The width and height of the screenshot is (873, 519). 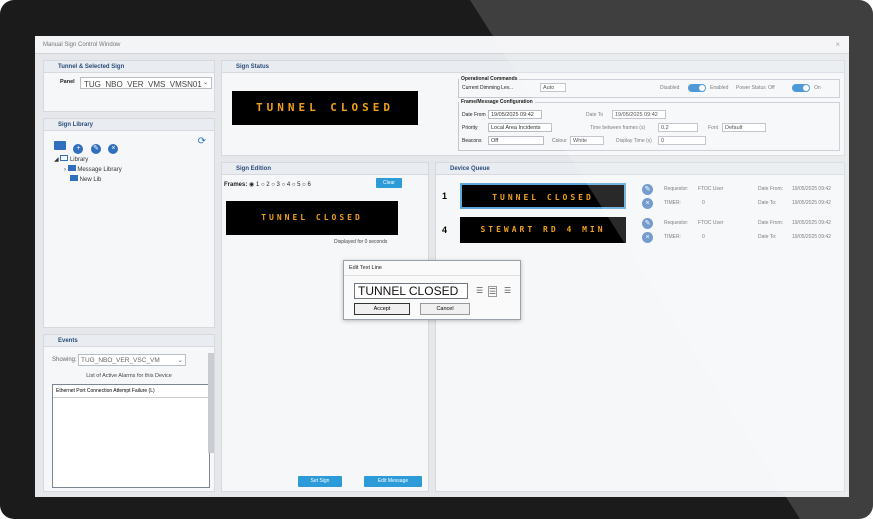 I want to click on enabled-label: Enabled, so click(x=719, y=88).